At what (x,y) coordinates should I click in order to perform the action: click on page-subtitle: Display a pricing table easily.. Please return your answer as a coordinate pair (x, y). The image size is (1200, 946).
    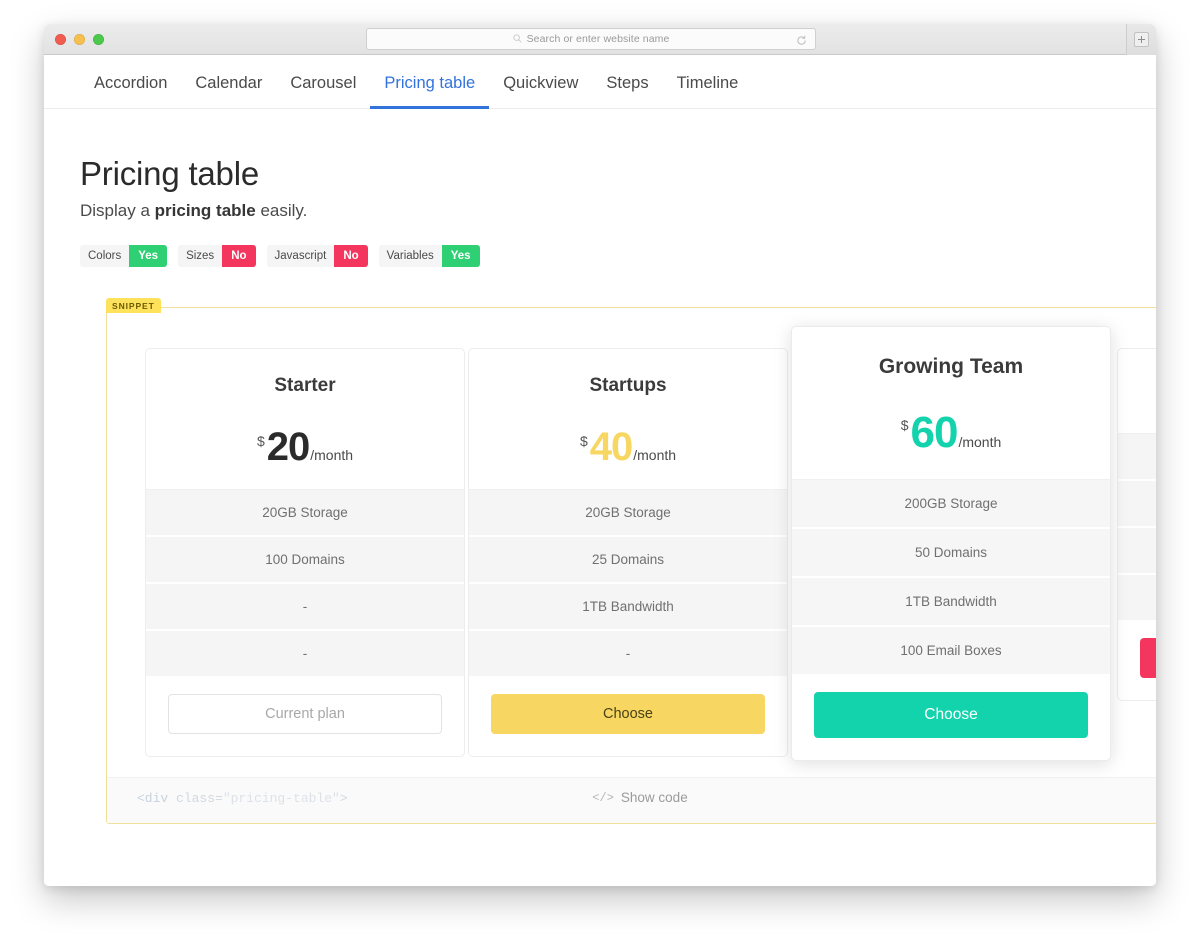
    Looking at the image, I should click on (600, 211).